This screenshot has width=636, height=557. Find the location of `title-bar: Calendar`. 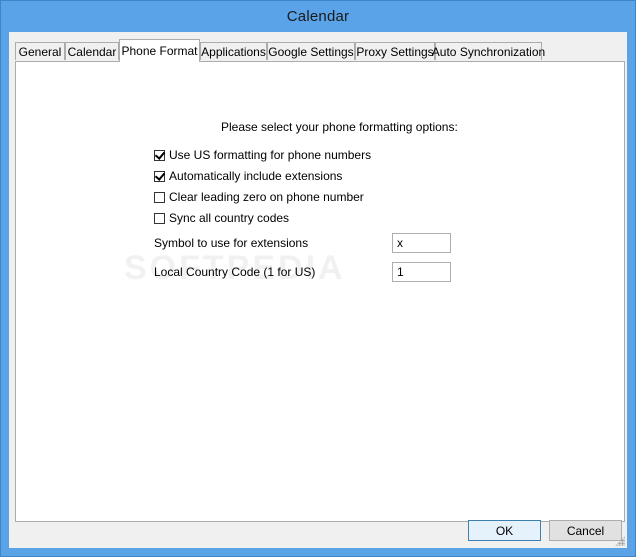

title-bar: Calendar is located at coordinates (318, 16).